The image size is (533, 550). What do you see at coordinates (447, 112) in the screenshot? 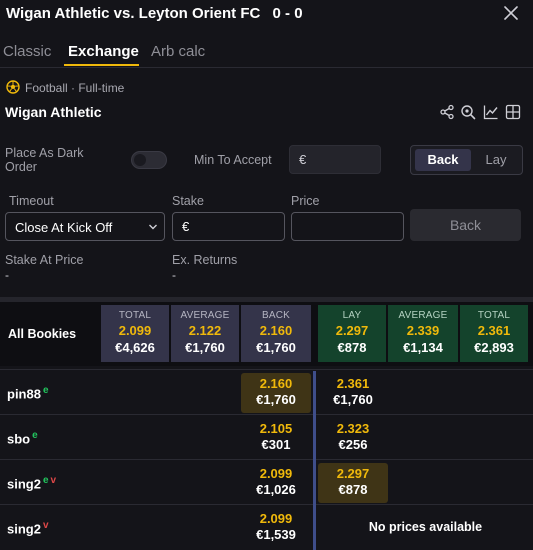
I see `share-icon` at bounding box center [447, 112].